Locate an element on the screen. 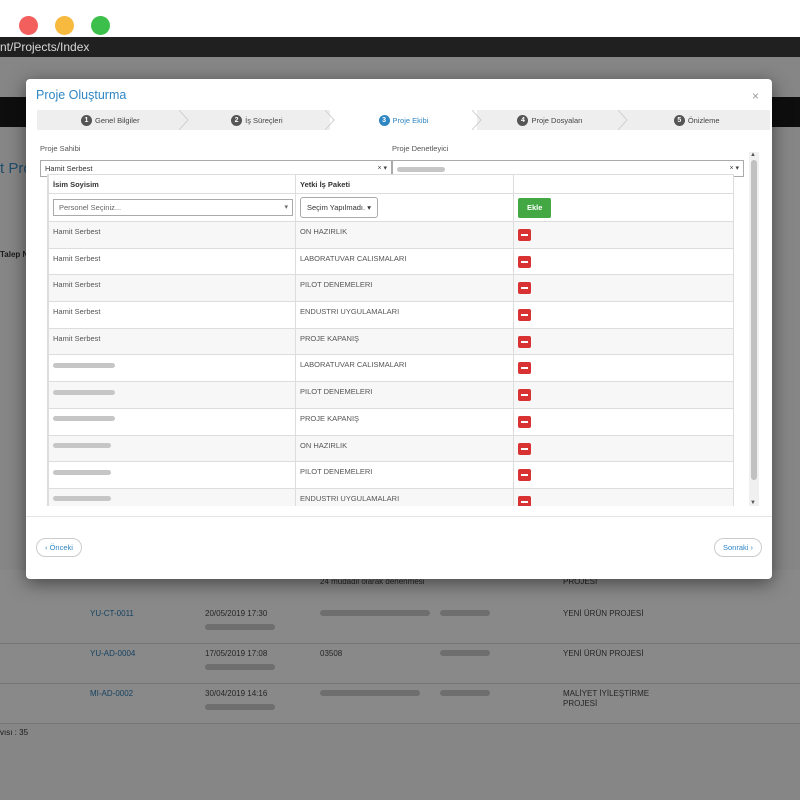  member-package-cell: ENDUSTRI UYGULAMALARI is located at coordinates (404, 315).